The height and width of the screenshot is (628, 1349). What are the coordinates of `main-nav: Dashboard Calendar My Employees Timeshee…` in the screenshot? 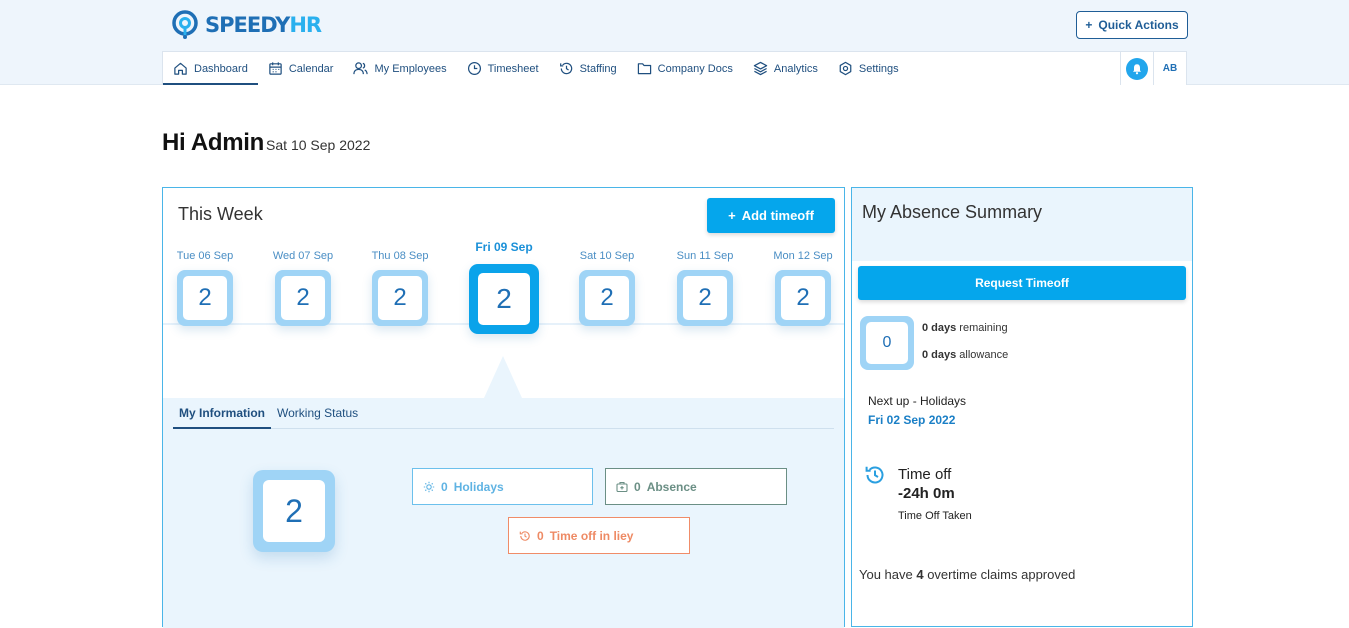 It's located at (674, 68).